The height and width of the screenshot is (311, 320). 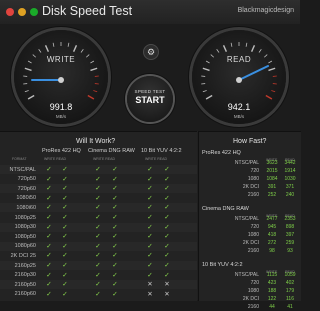 What do you see at coordinates (272, 307) in the screenshot?
I see `write-fps-value: 44` at bounding box center [272, 307].